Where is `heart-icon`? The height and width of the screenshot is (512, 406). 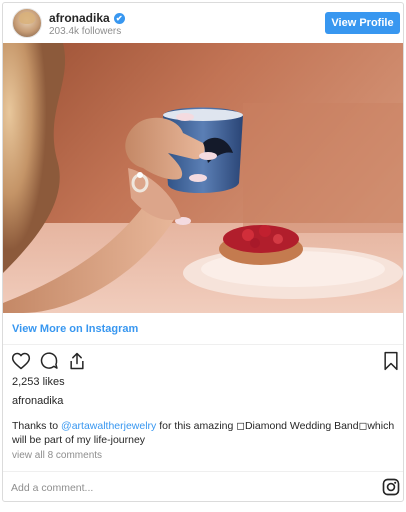 heart-icon is located at coordinates (21, 361).